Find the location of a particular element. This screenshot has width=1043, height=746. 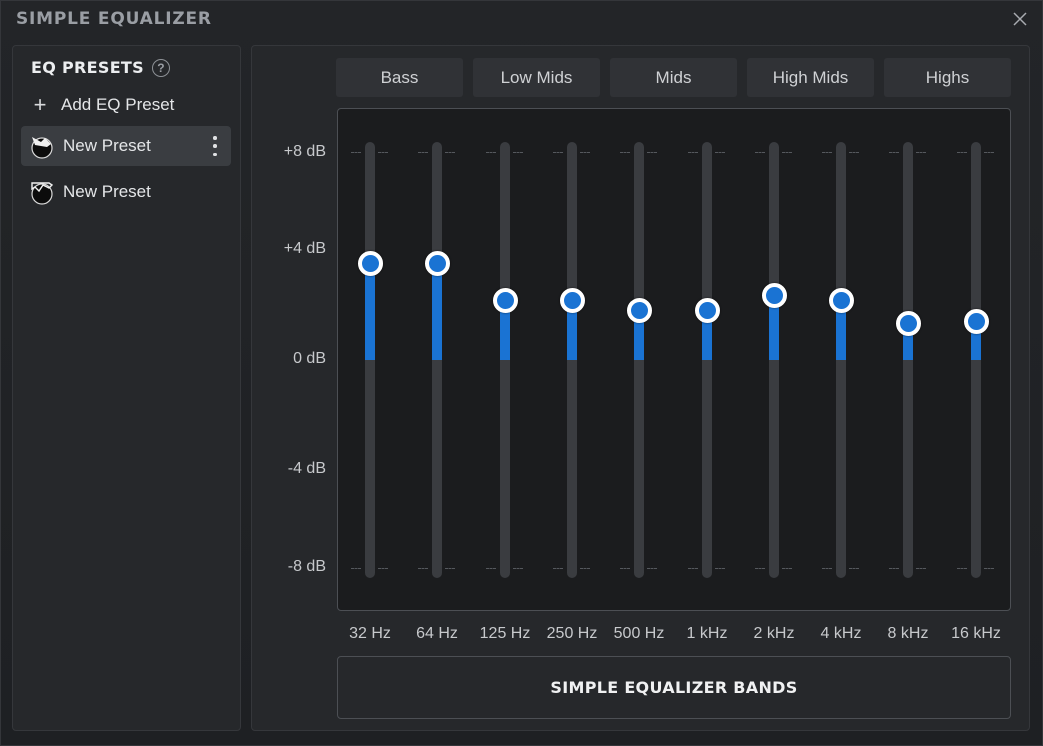

eq-frequency-label: 2 kHz is located at coordinates (774, 633).